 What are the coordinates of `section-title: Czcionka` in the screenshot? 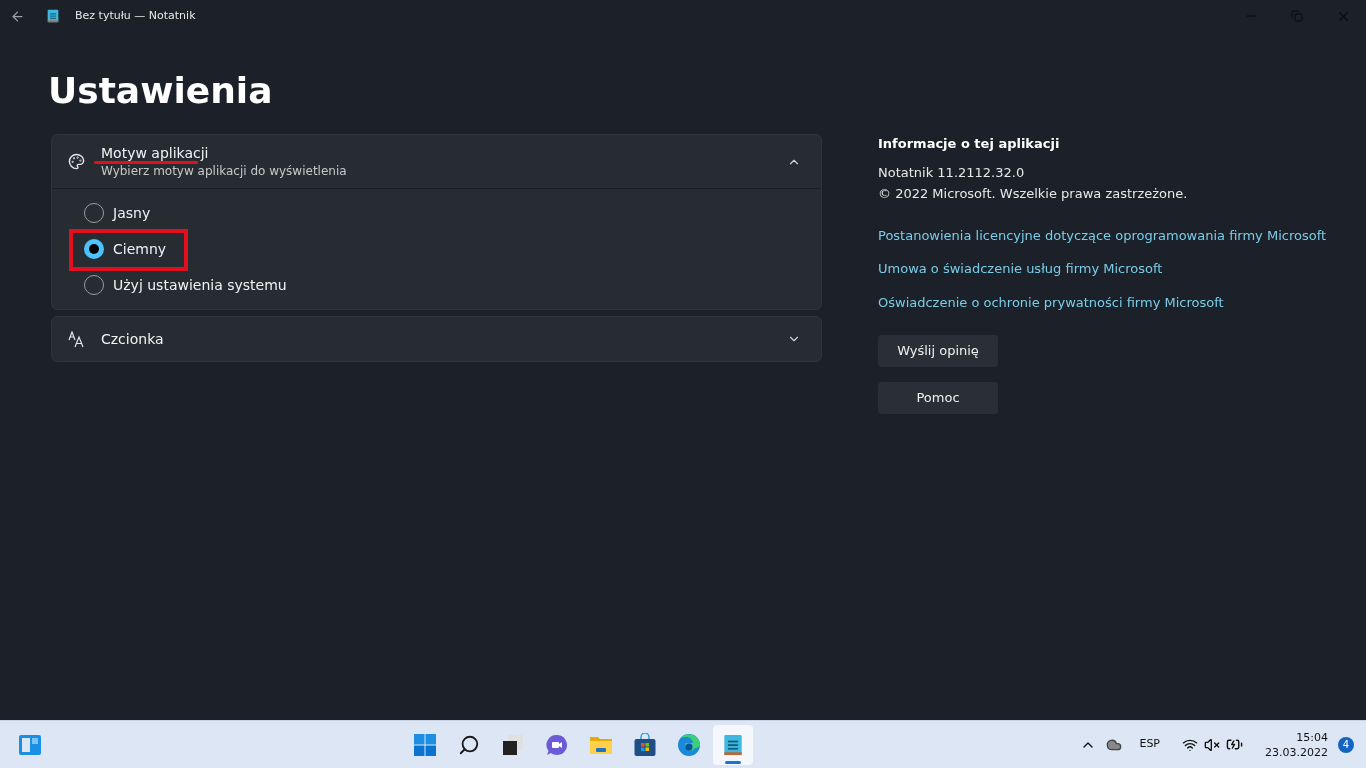 It's located at (132, 339).